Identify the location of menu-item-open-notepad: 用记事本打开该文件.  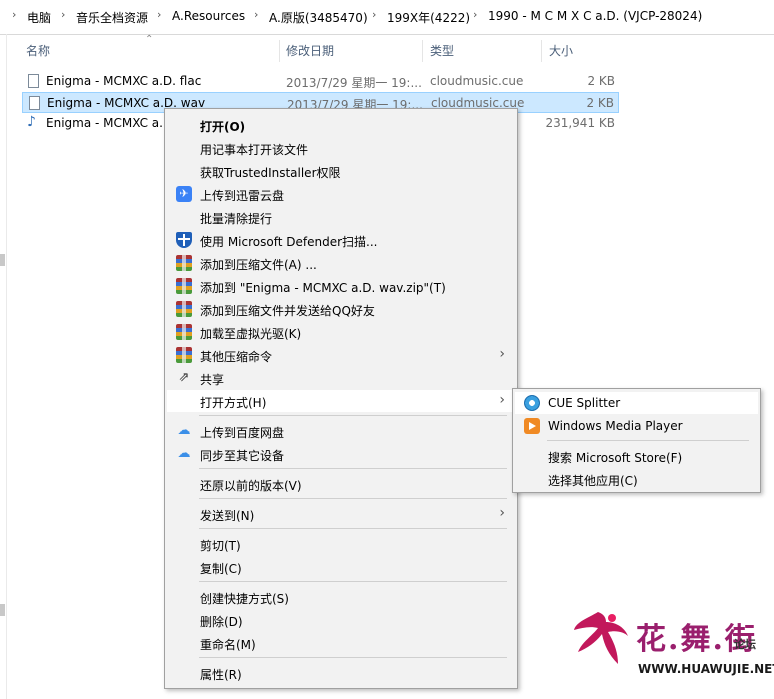
(341, 148).